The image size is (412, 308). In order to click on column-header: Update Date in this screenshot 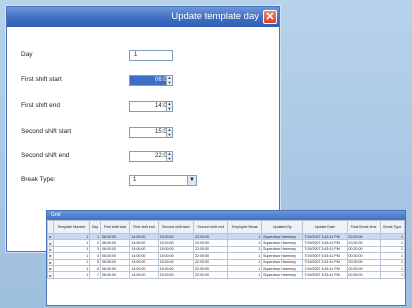, I will do `click(325, 227)`.